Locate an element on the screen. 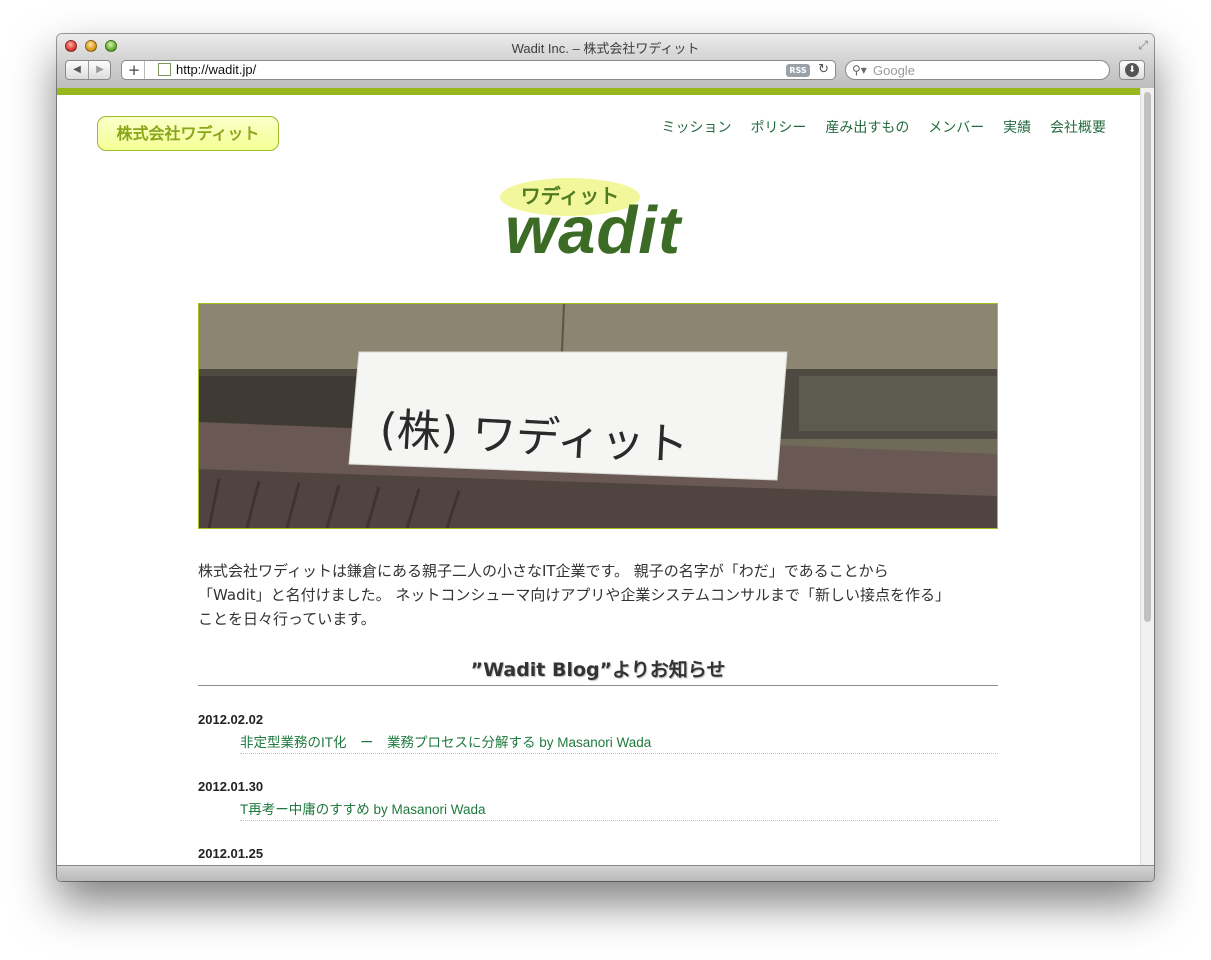 This screenshot has width=1211, height=960. search-icon: ⚲▾ is located at coordinates (859, 70).